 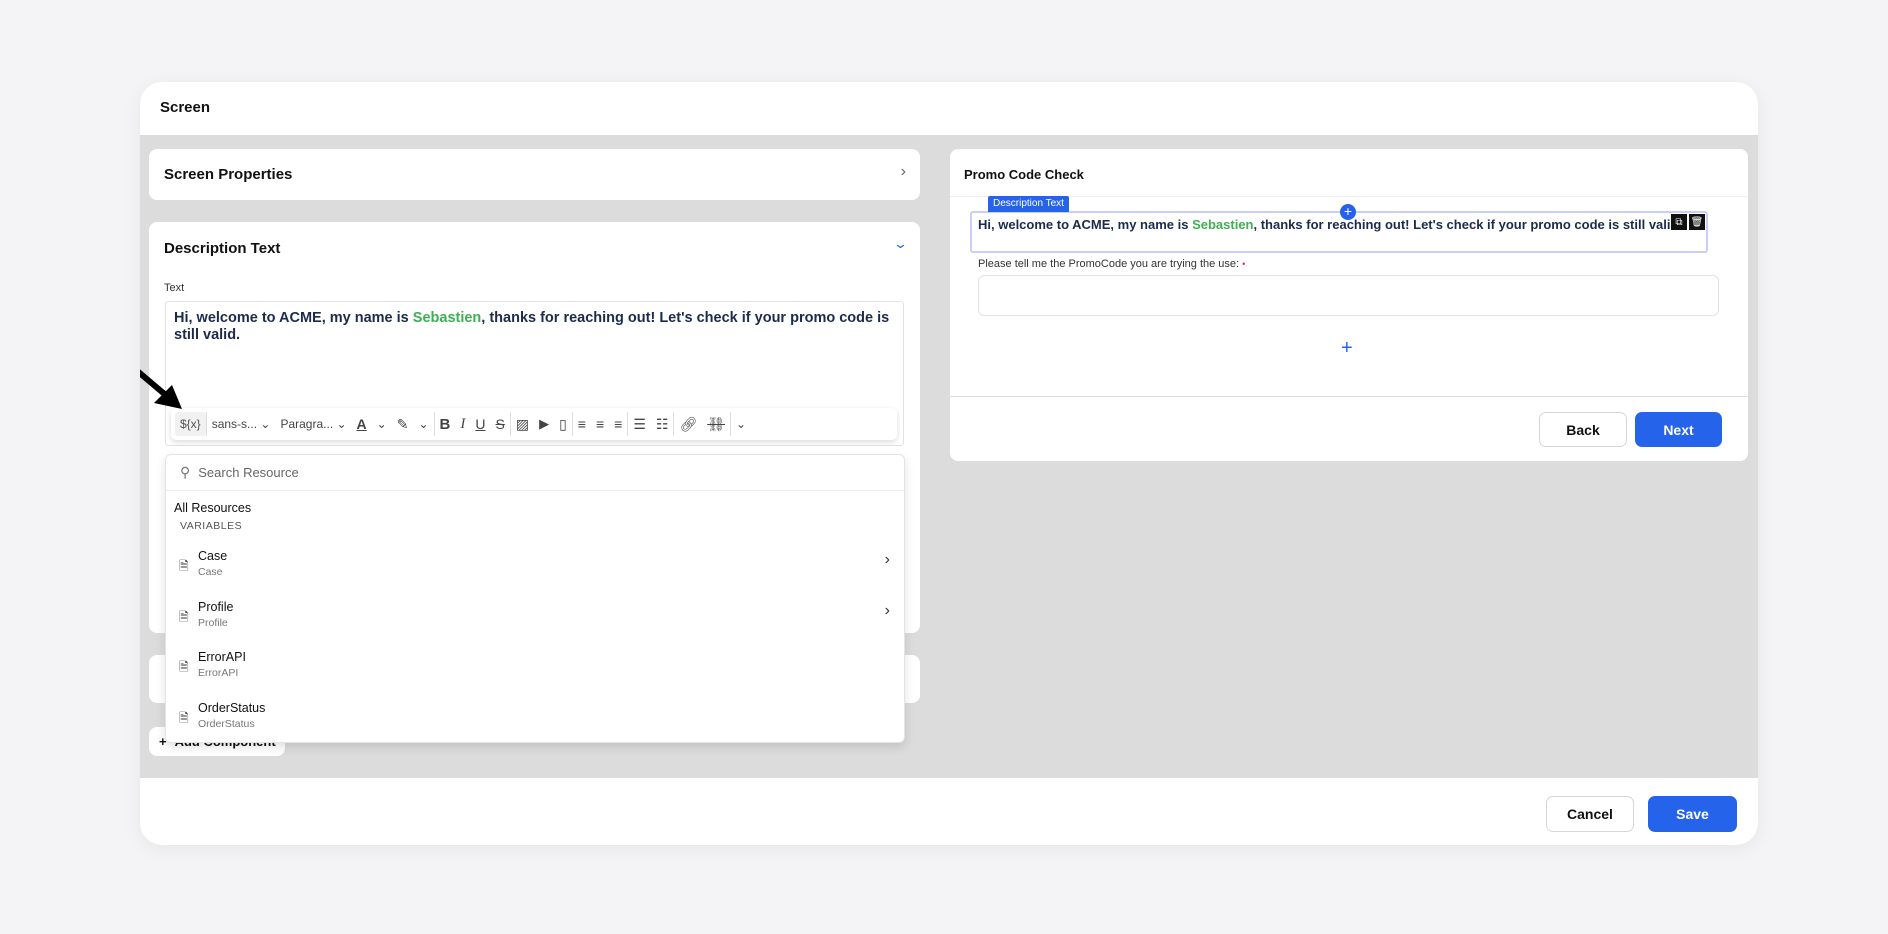 I want to click on image-icon: ▨, so click(x=522, y=424).